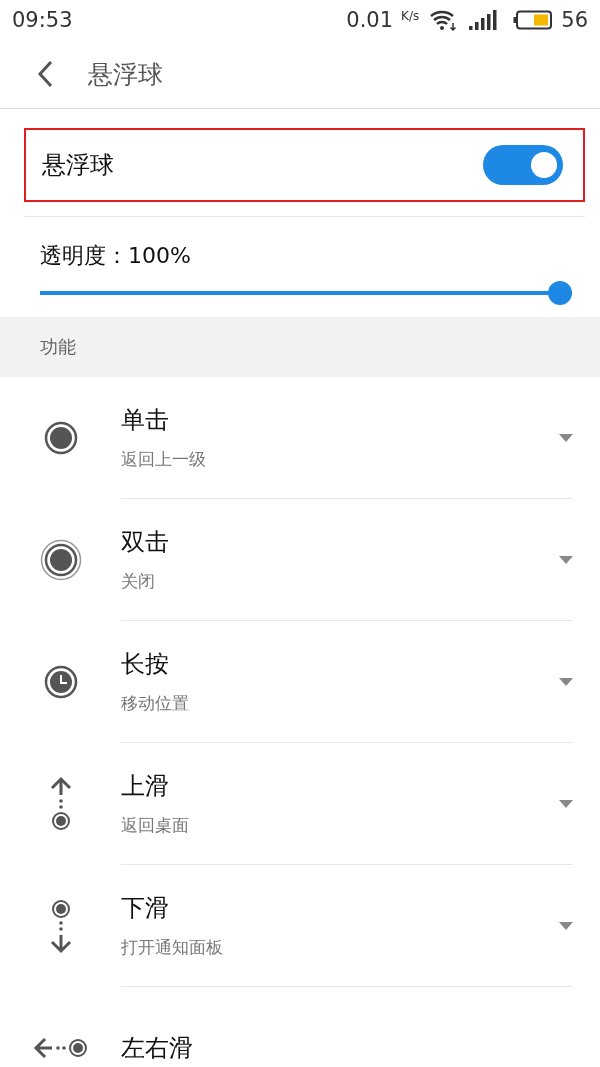 This screenshot has width=600, height=1067. What do you see at coordinates (116, 256) in the screenshot?
I see `opacity-label: 透明度：100%` at bounding box center [116, 256].